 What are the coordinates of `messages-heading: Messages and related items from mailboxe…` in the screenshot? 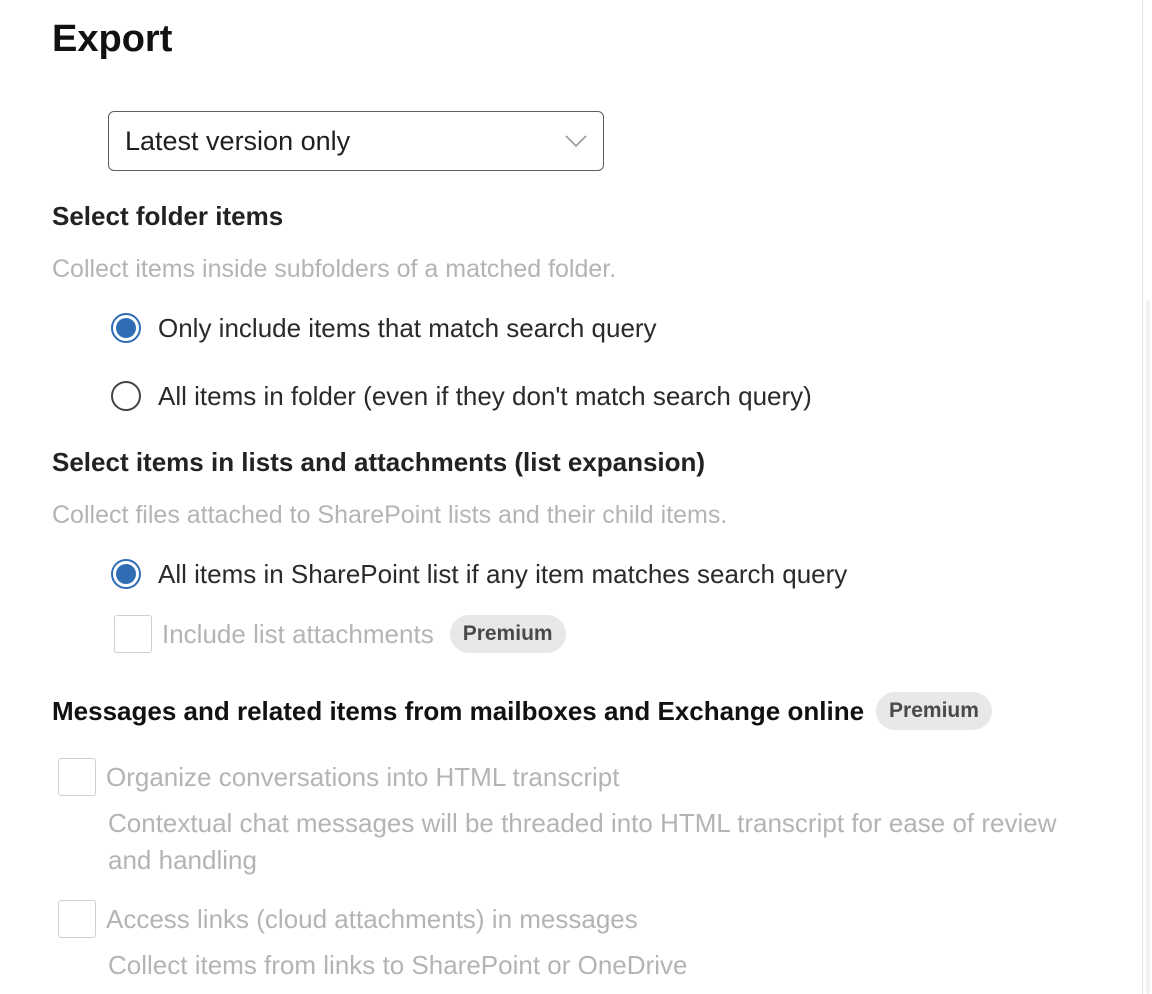 It's located at (458, 711).